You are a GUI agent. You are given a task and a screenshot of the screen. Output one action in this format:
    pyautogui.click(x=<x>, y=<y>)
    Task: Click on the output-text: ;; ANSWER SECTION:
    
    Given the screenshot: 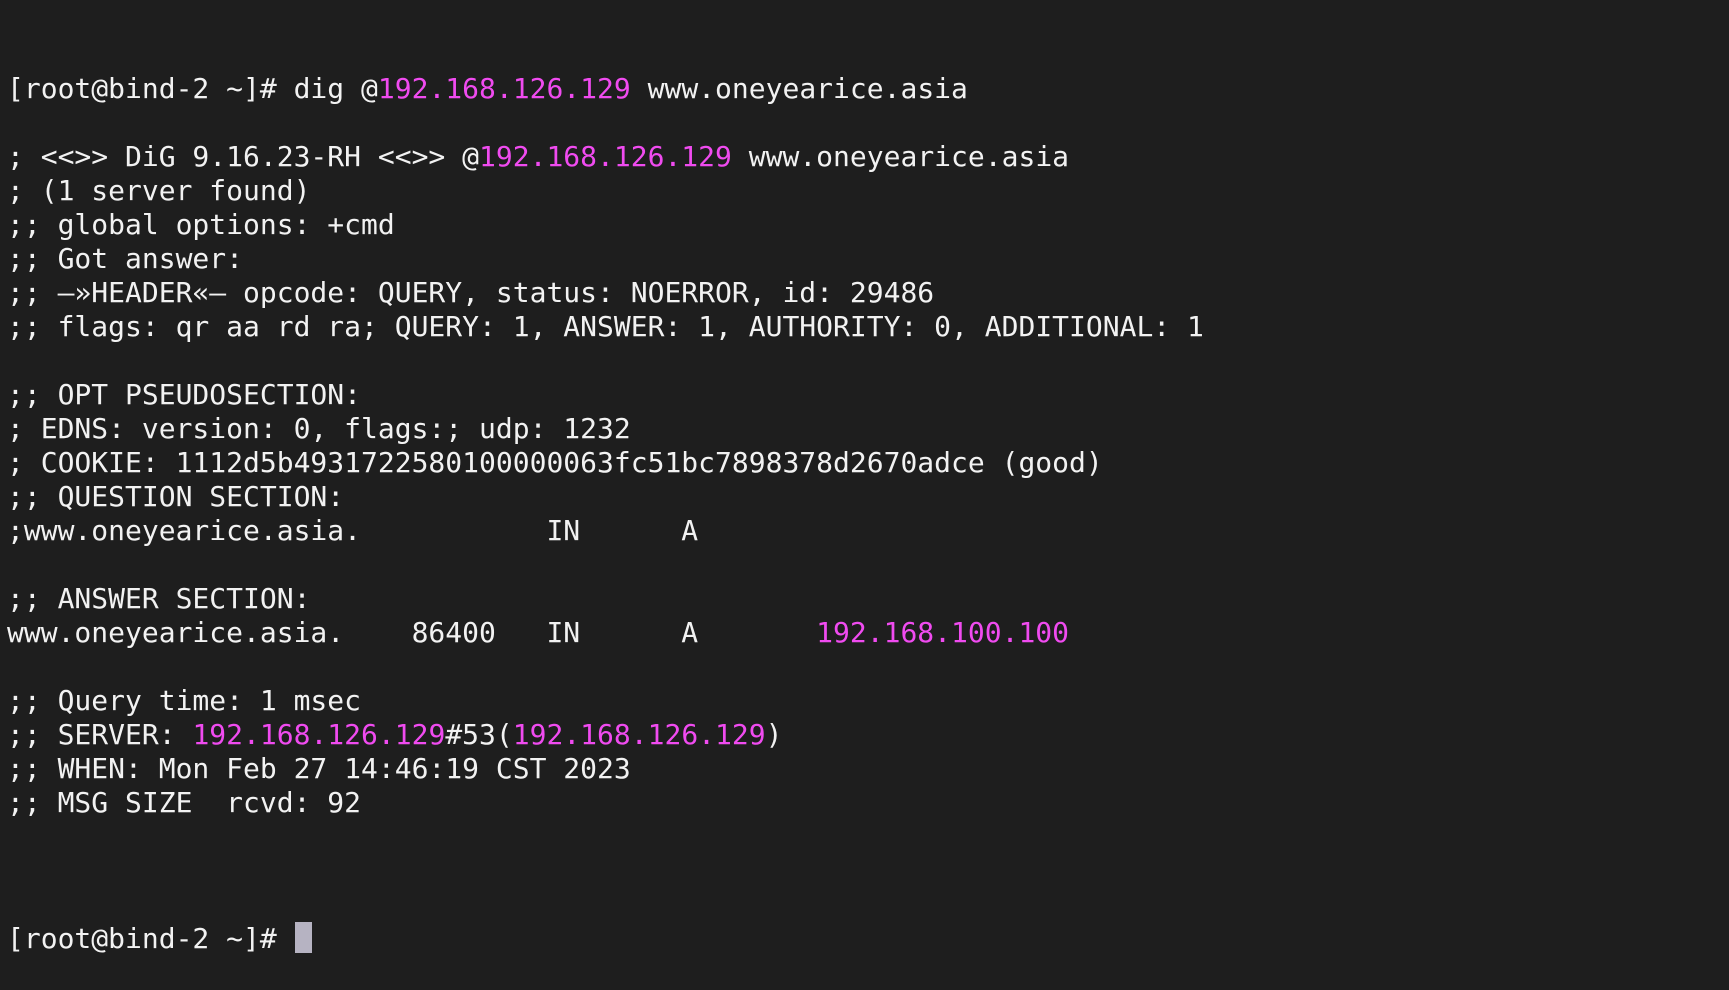 What is the action you would take?
    pyautogui.click(x=159, y=598)
    